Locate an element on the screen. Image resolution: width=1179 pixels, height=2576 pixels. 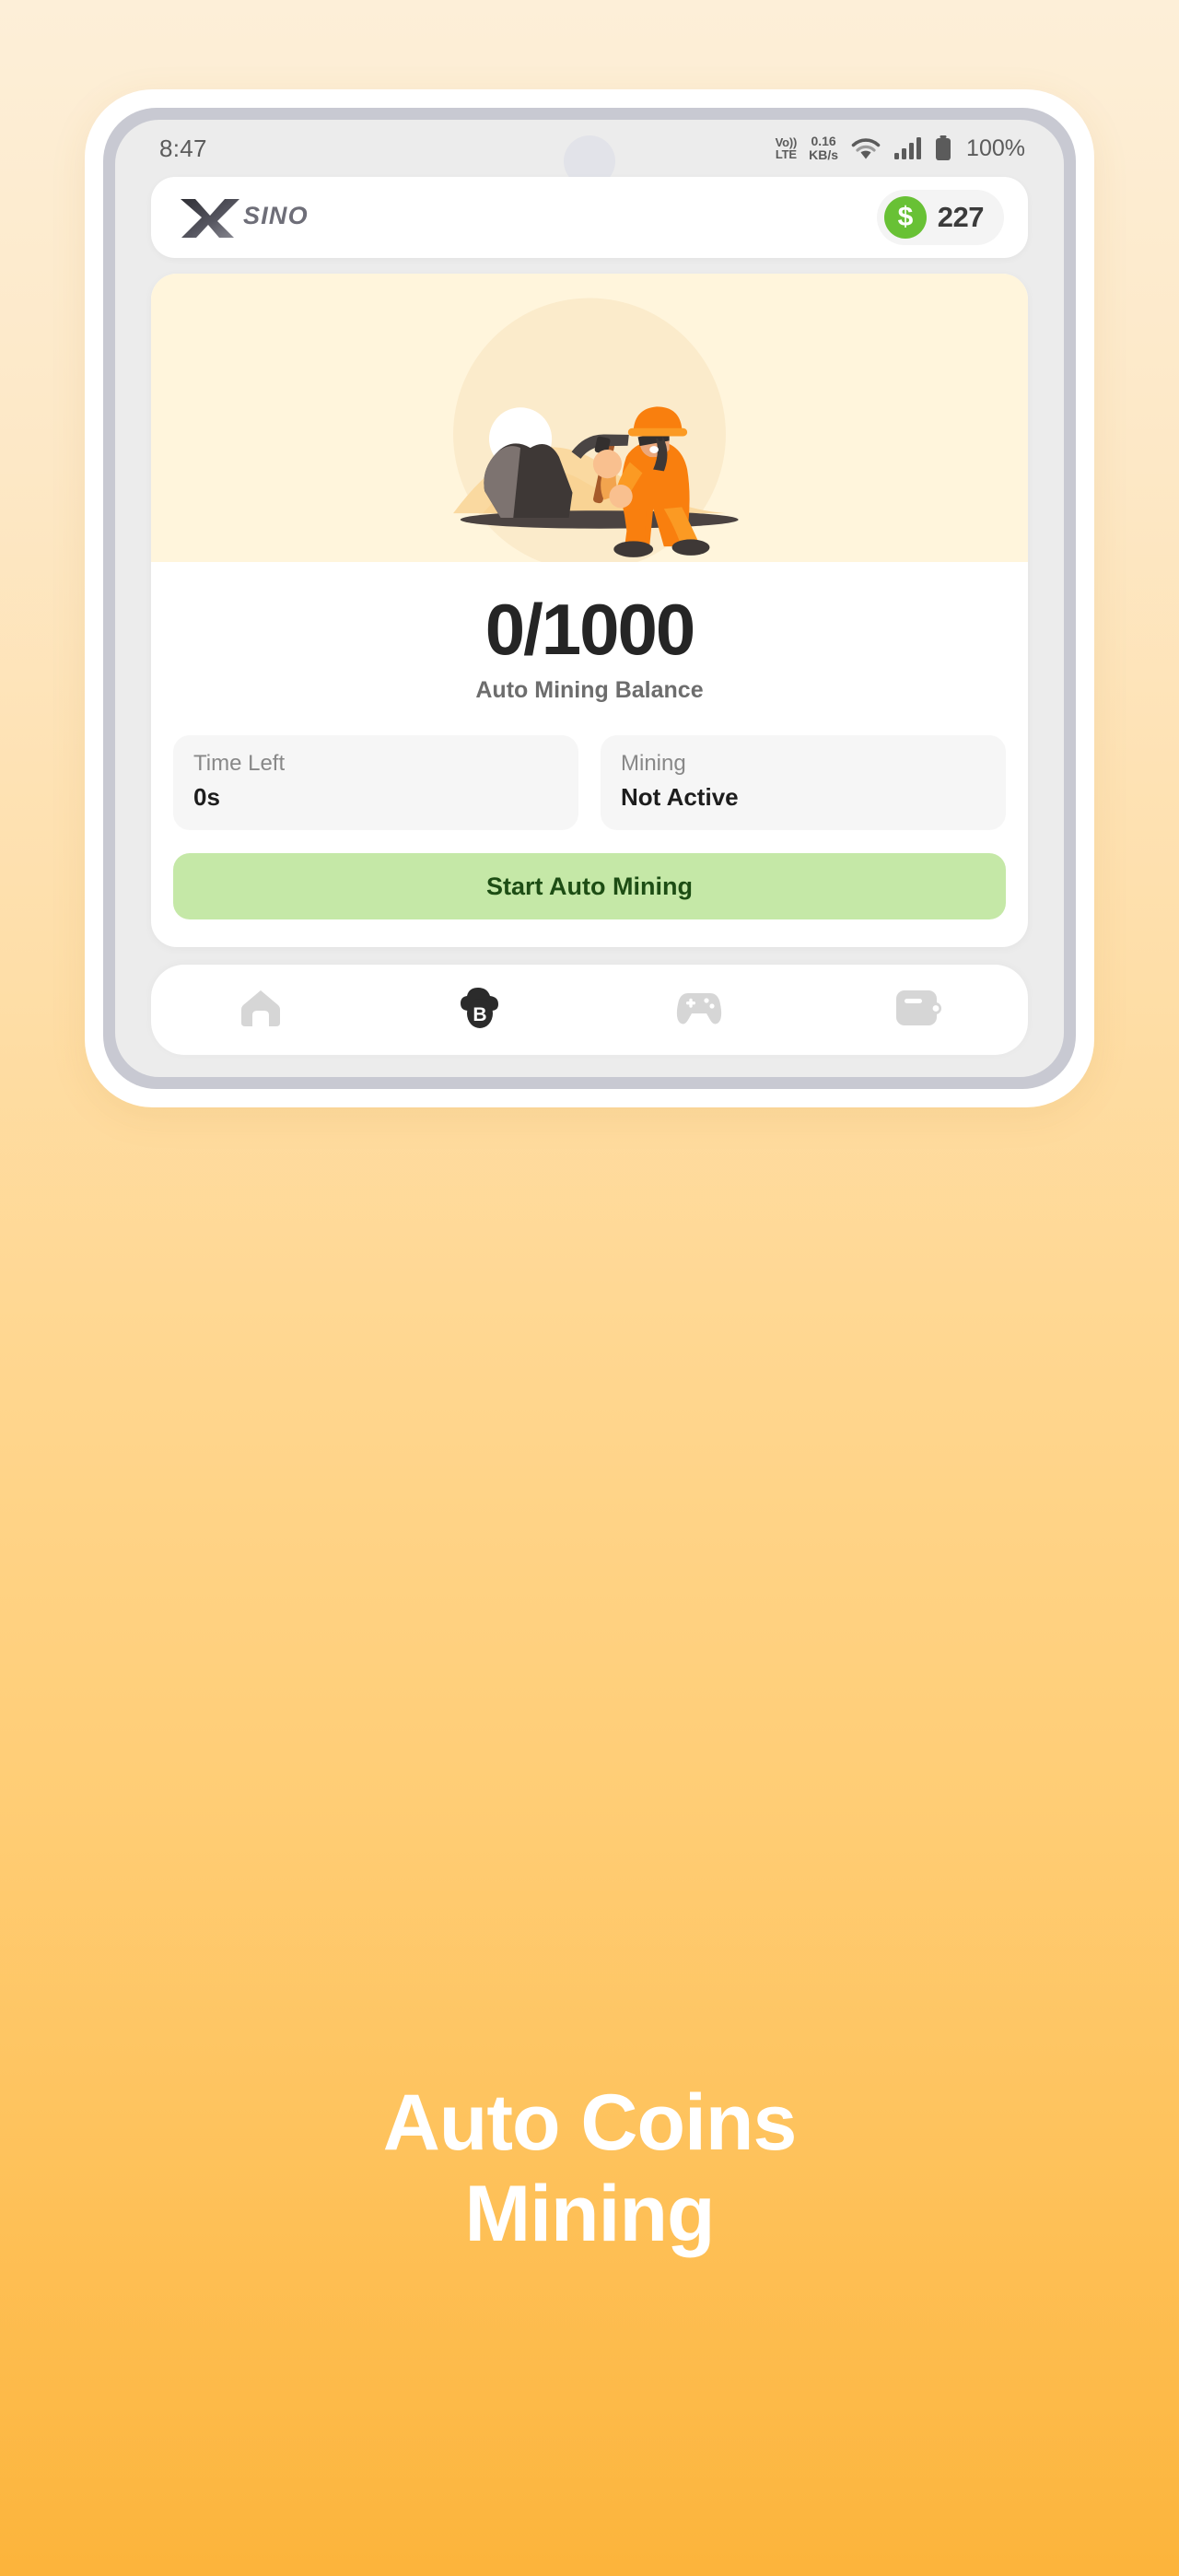
cellular-signal-icon is located at coordinates (908, 148).